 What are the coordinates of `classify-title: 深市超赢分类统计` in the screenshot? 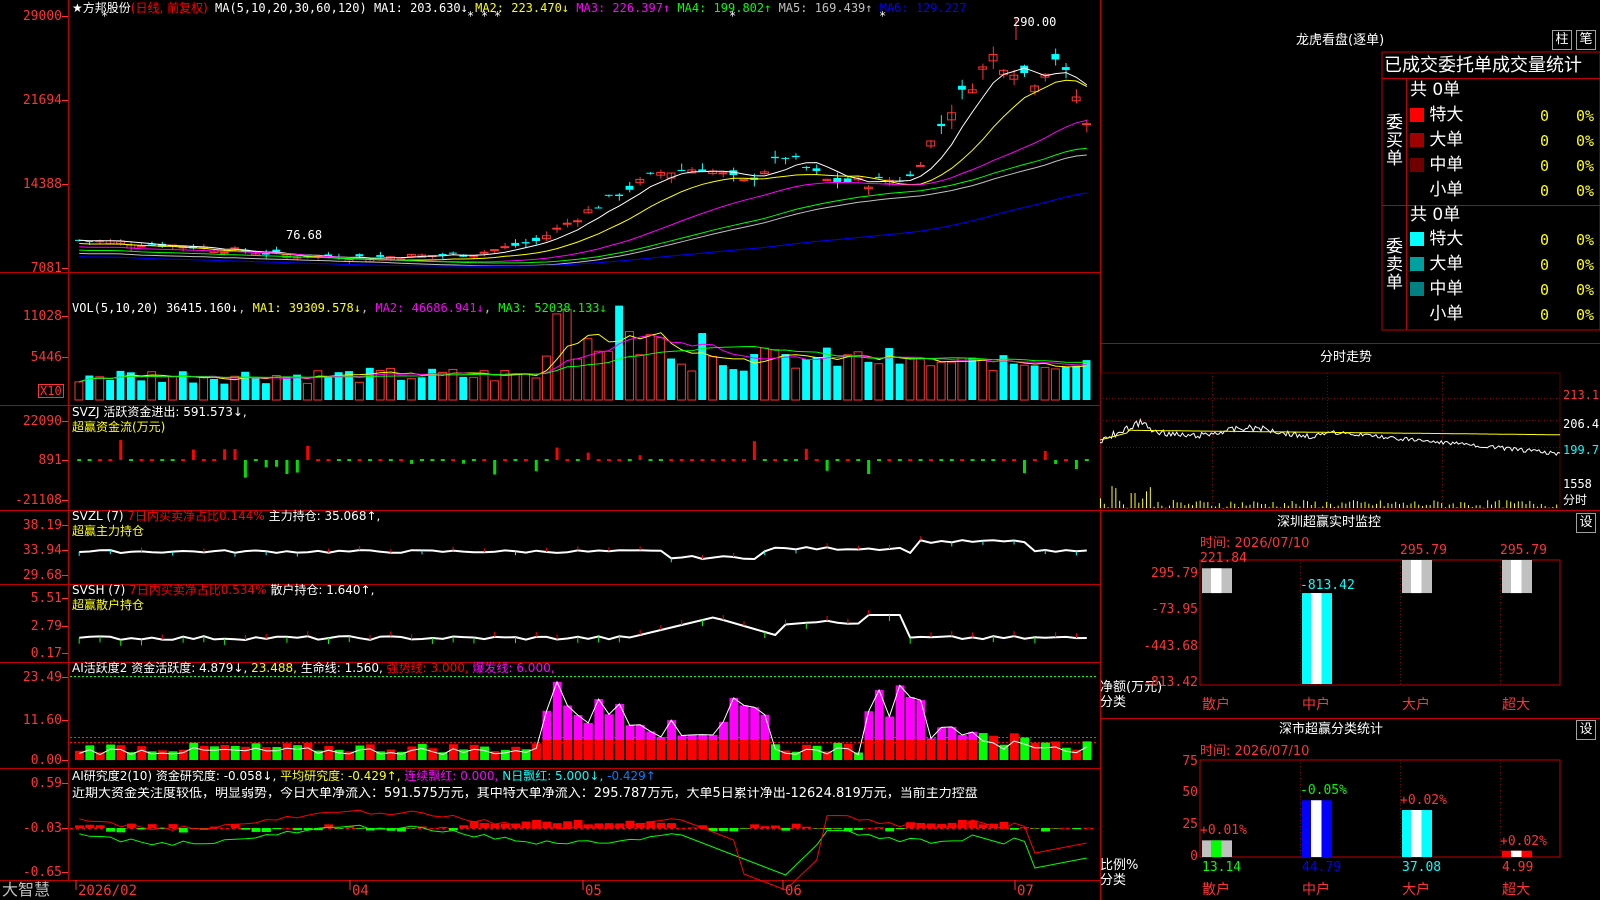 It's located at (1331, 729).